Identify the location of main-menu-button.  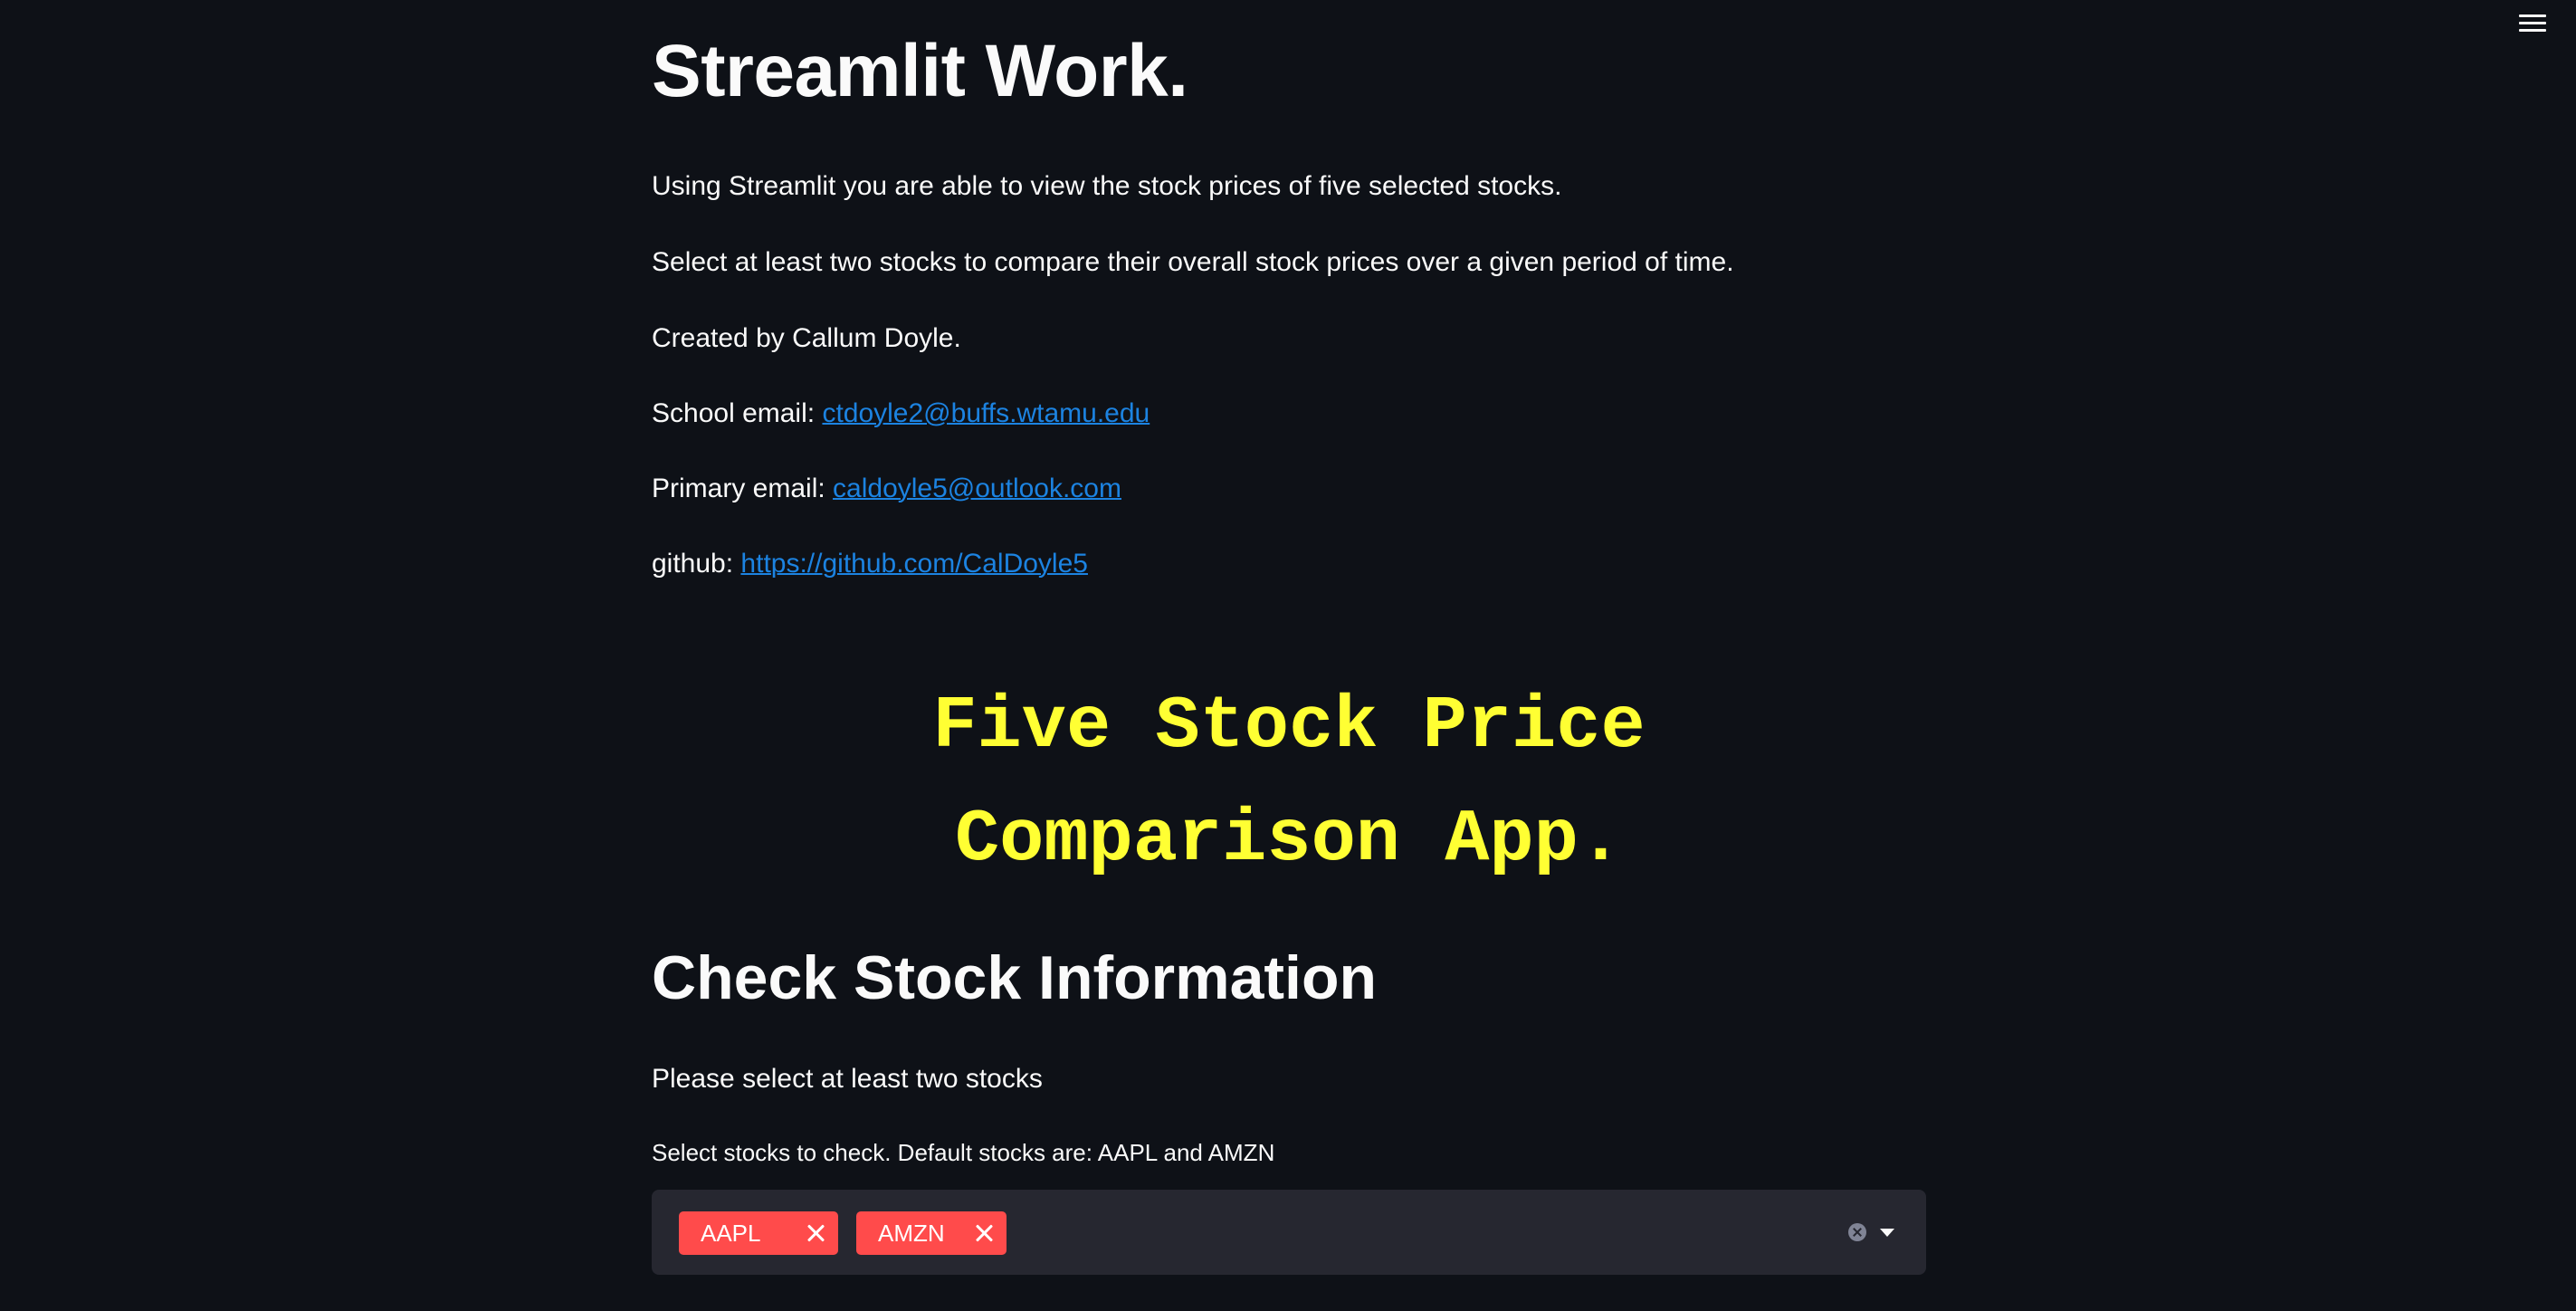
(2532, 23).